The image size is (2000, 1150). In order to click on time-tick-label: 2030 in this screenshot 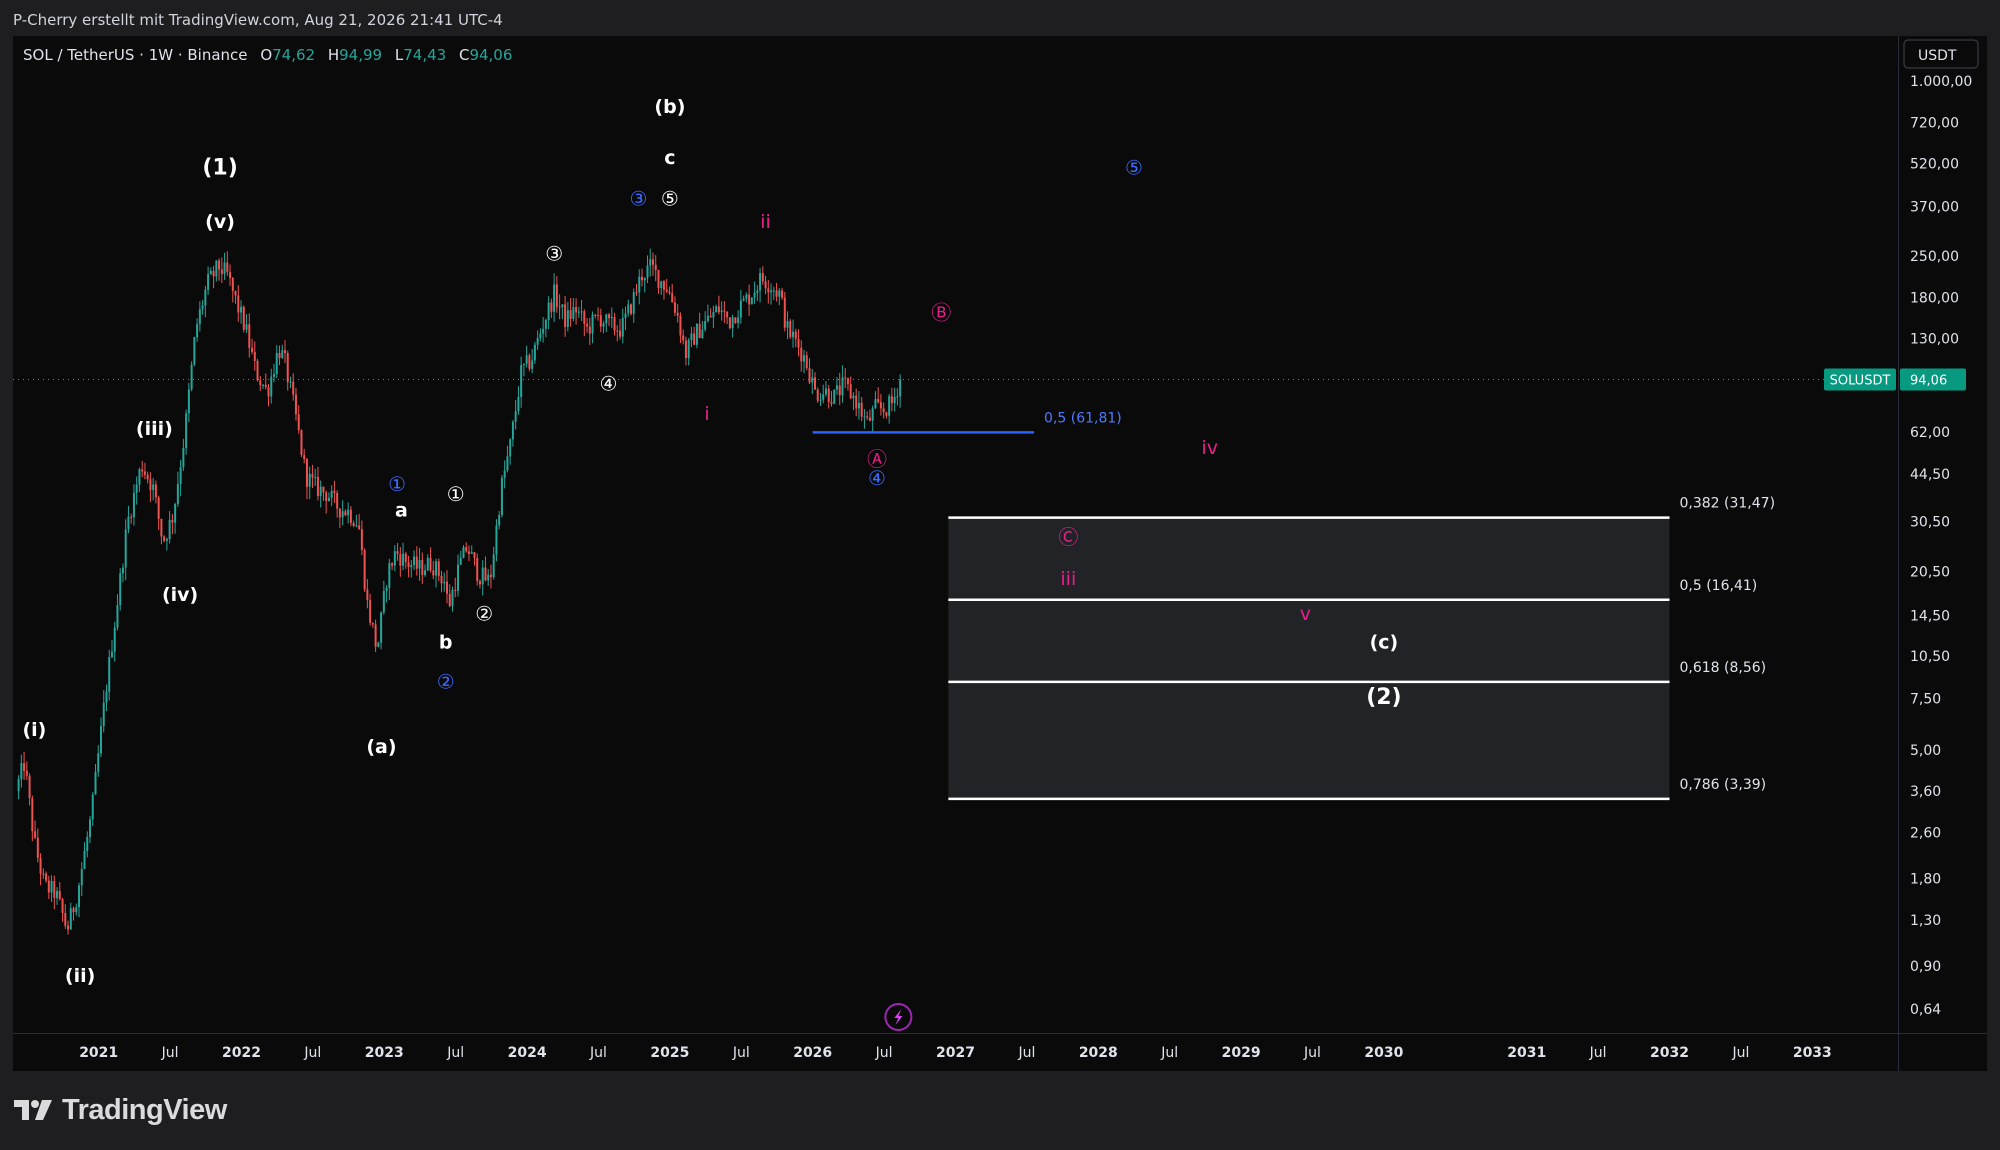, I will do `click(1383, 1053)`.